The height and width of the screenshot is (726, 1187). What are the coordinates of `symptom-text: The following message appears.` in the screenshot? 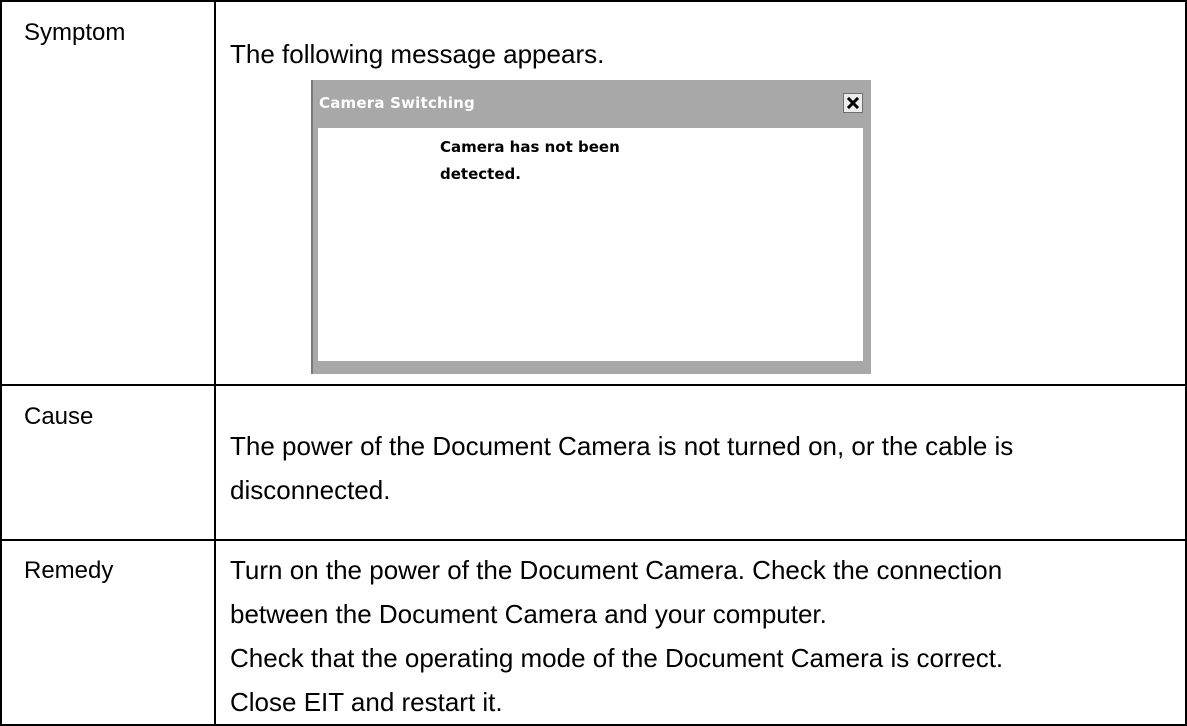 It's located at (695, 54).